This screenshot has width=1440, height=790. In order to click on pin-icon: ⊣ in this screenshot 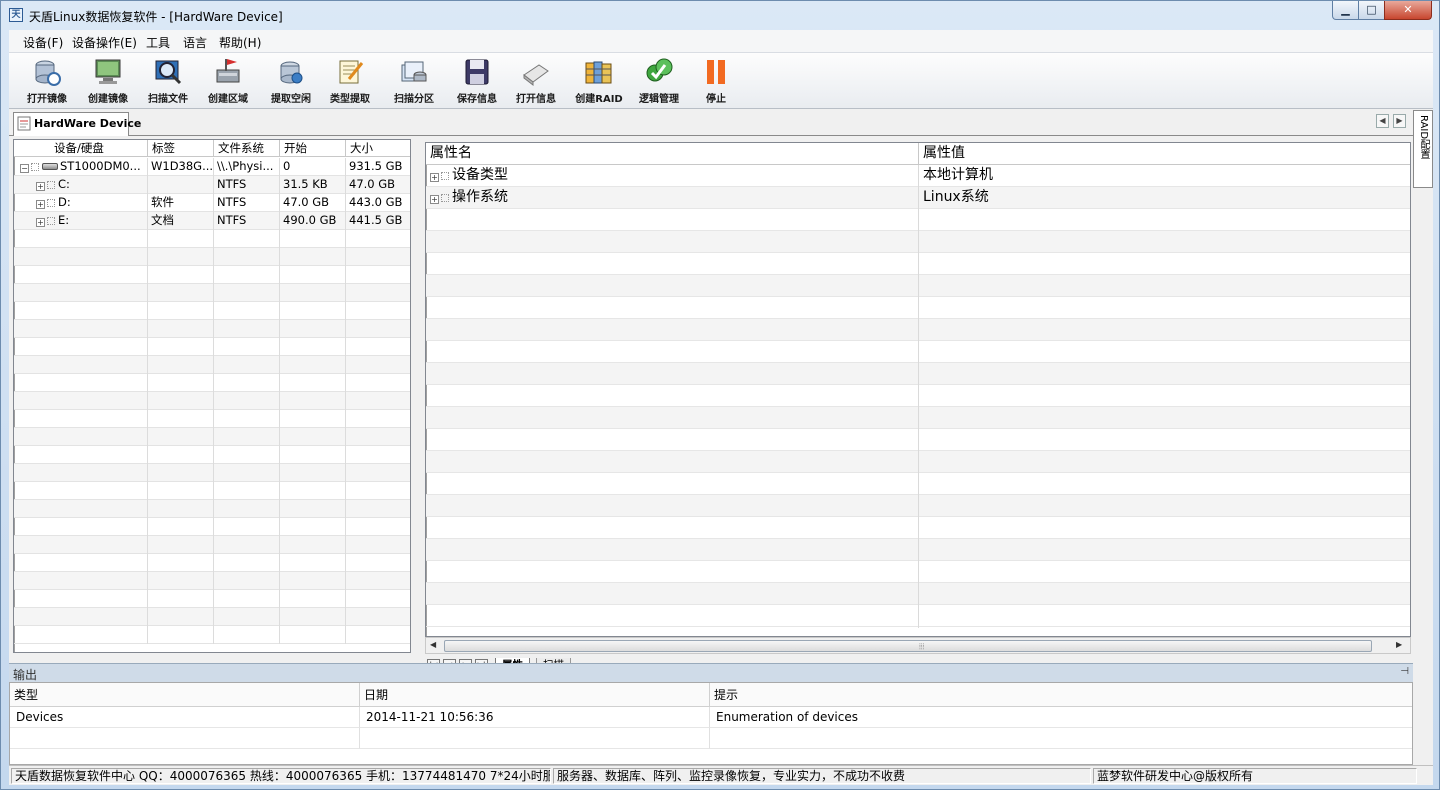, I will do `click(1404, 671)`.